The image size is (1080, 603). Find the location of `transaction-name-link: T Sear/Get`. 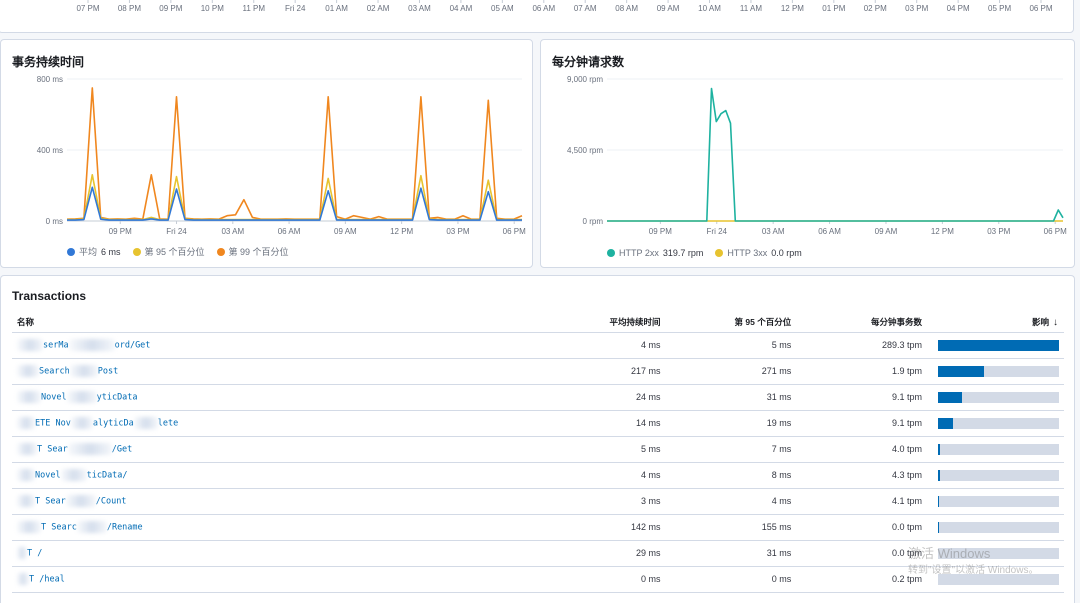

transaction-name-link: T Sear/Get is located at coordinates (271, 449).